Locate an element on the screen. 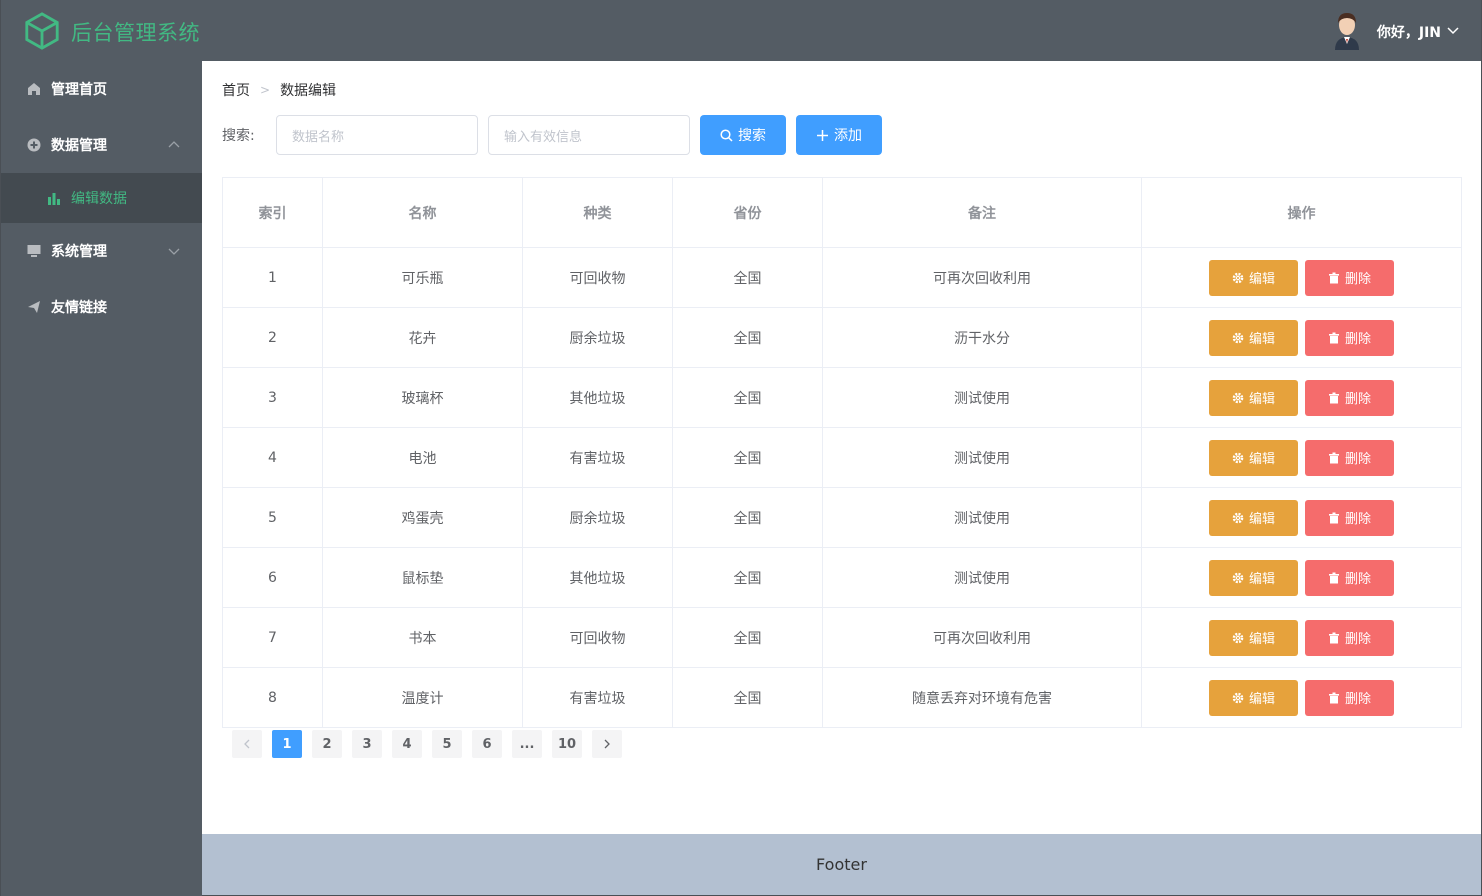 The width and height of the screenshot is (1482, 896). column-header: 备注 is located at coordinates (982, 212).